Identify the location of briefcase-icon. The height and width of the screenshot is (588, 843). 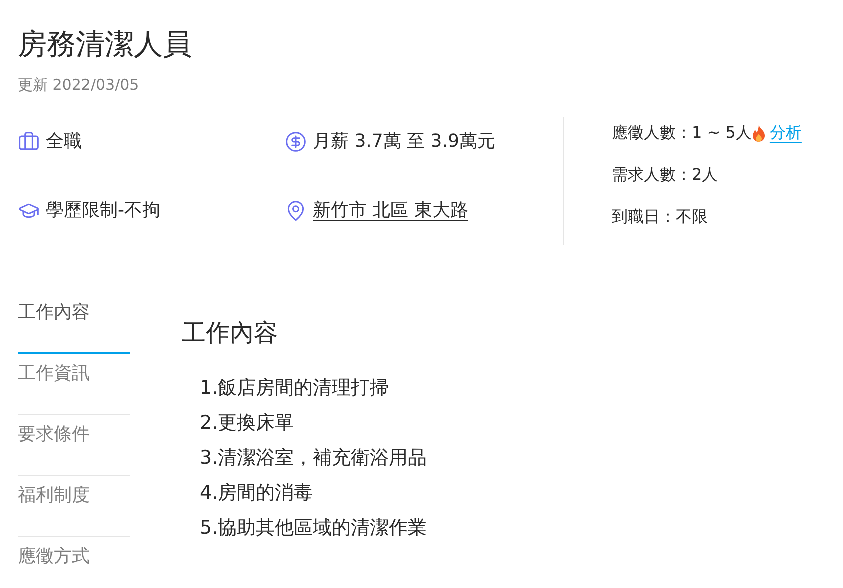
(29, 141).